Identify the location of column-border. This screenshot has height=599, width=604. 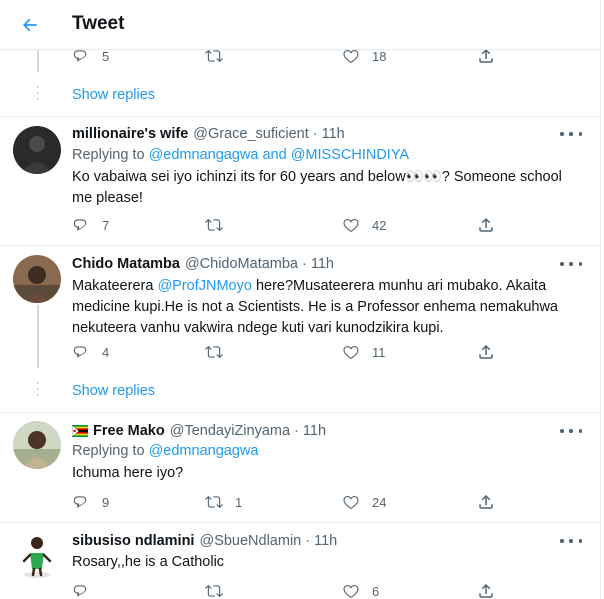
(600, 299).